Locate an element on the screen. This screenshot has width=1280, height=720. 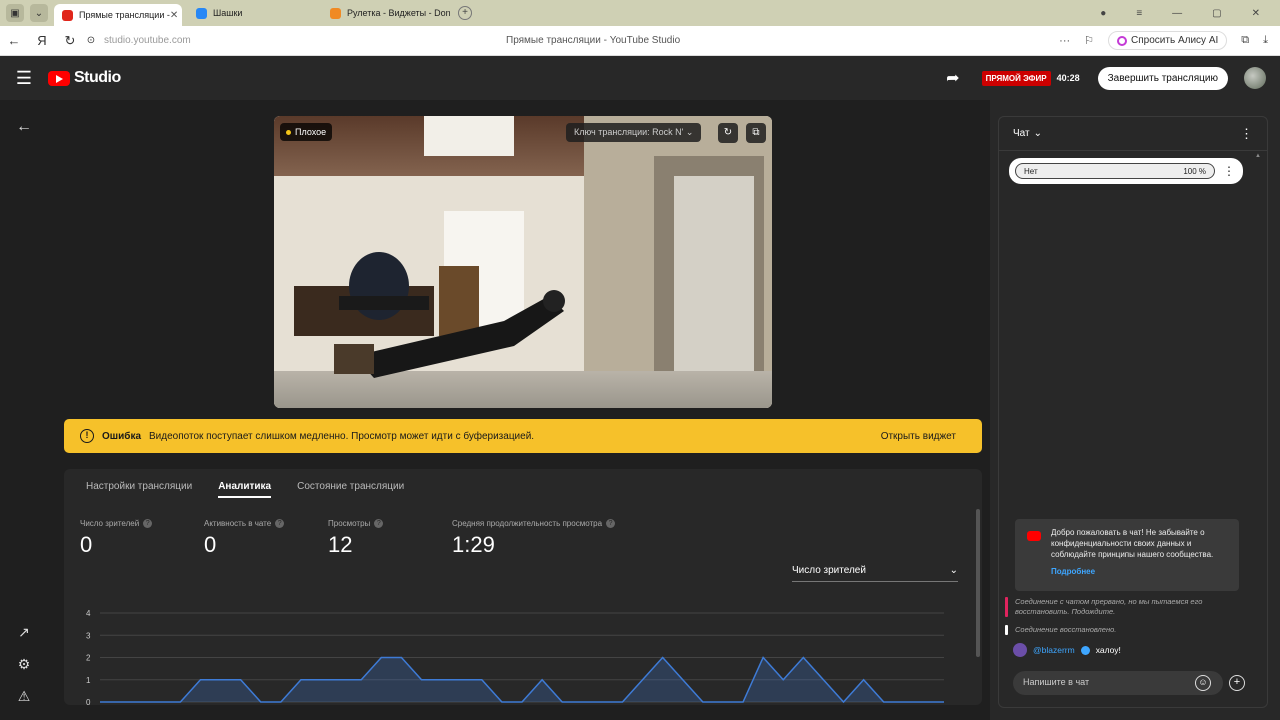
poll-banner: Нет 100 % ⋮ is located at coordinates (1126, 171).